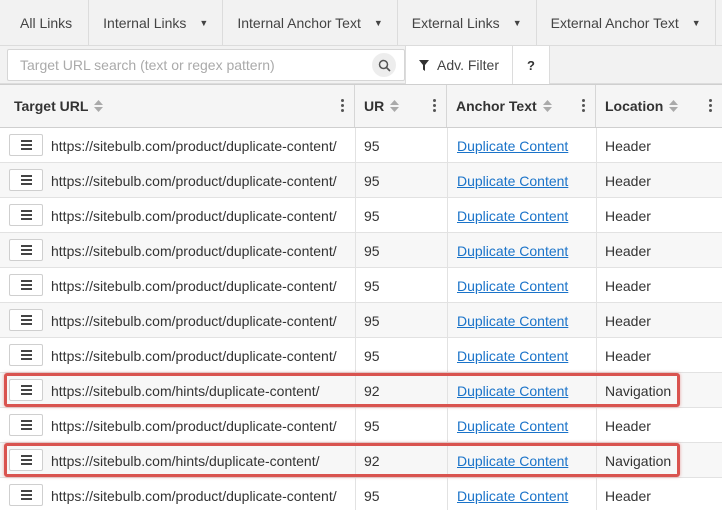  Describe the element at coordinates (424, 65) in the screenshot. I see `filter-icon` at that location.